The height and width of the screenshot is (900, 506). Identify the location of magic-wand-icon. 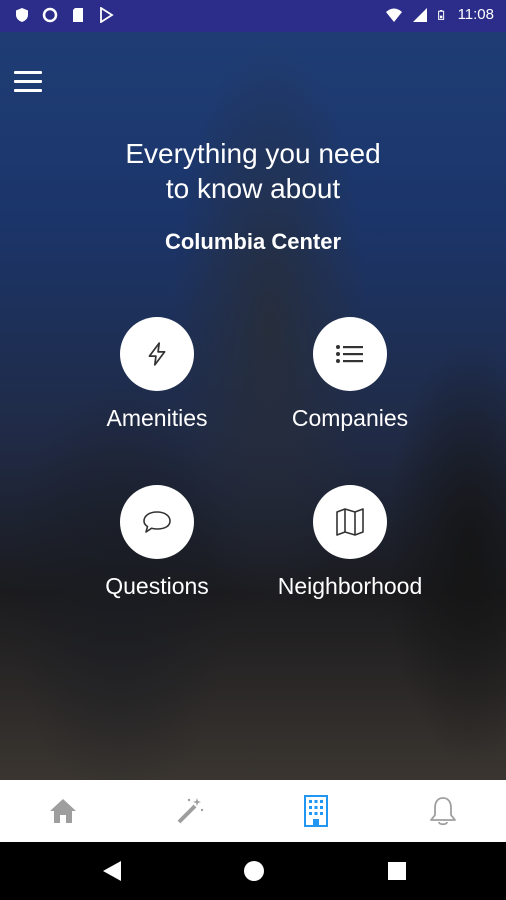
(190, 811).